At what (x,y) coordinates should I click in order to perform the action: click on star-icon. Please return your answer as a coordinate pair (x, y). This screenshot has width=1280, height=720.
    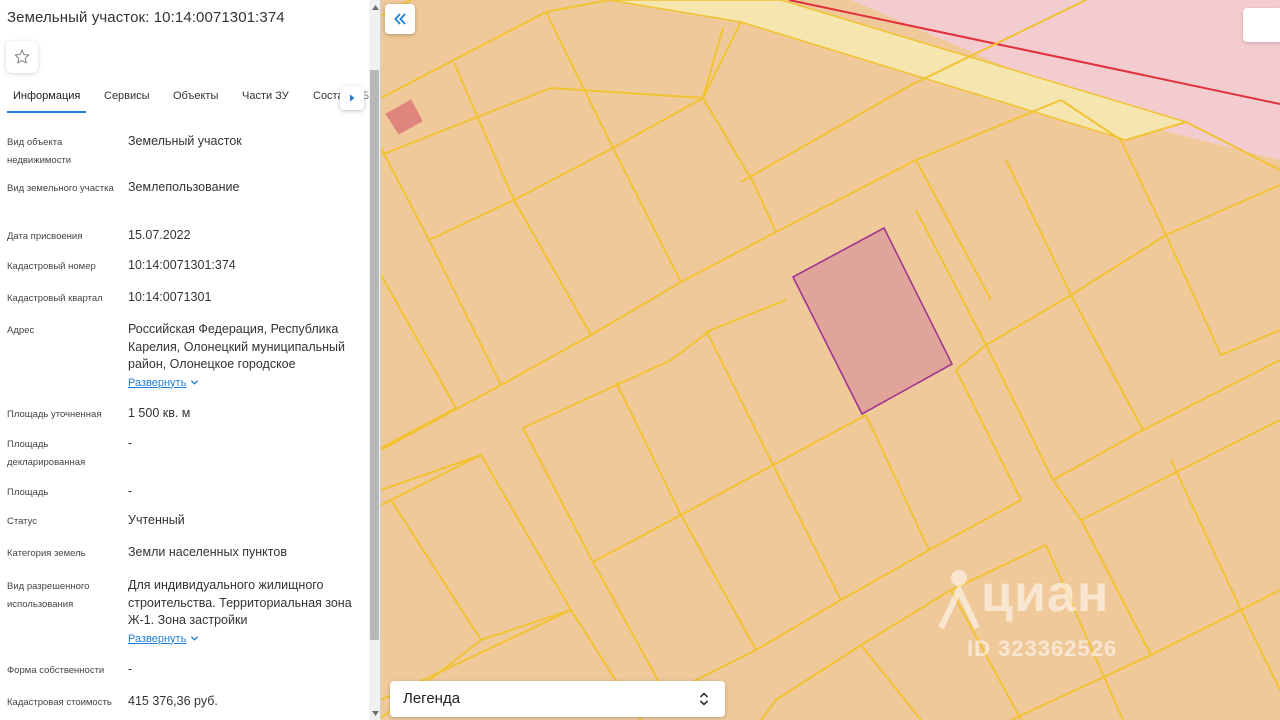
    Looking at the image, I should click on (22, 56).